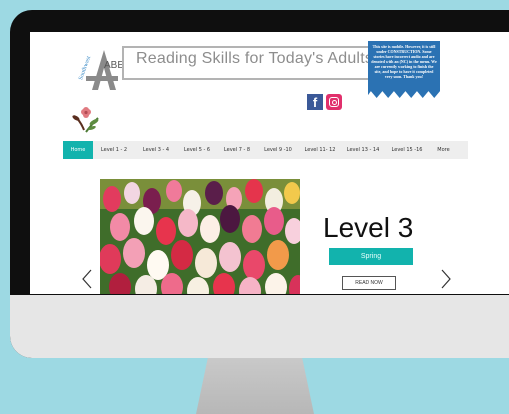 This screenshot has width=509, height=414. I want to click on slide-heading: Level 3, so click(368, 227).